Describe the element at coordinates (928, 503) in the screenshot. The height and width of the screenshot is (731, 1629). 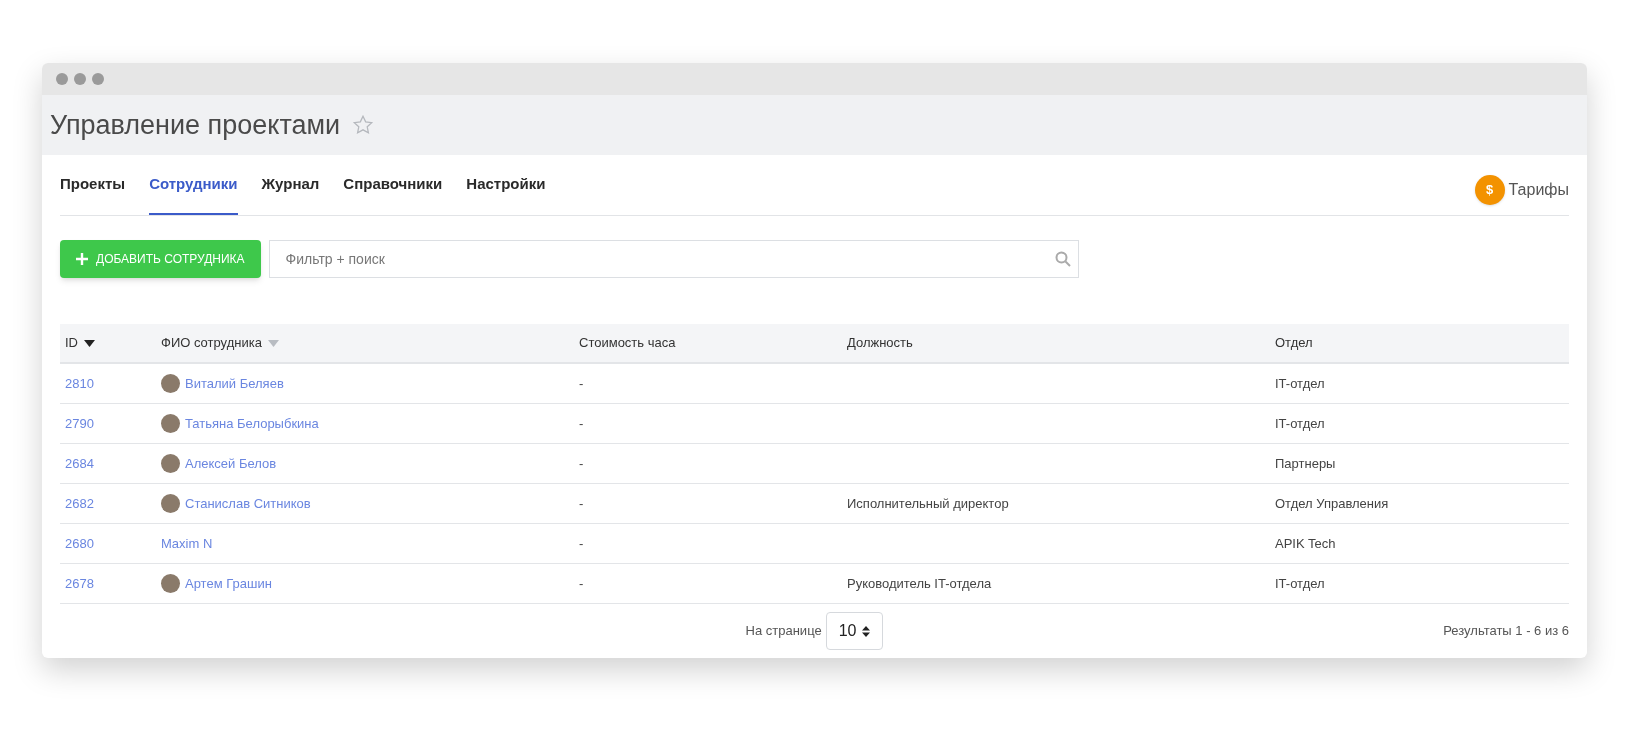
I see `table-cell: Исполнительный директор` at that location.